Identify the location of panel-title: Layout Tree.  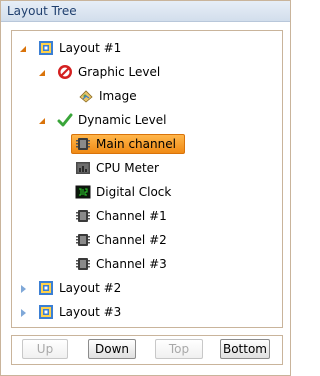
(42, 11).